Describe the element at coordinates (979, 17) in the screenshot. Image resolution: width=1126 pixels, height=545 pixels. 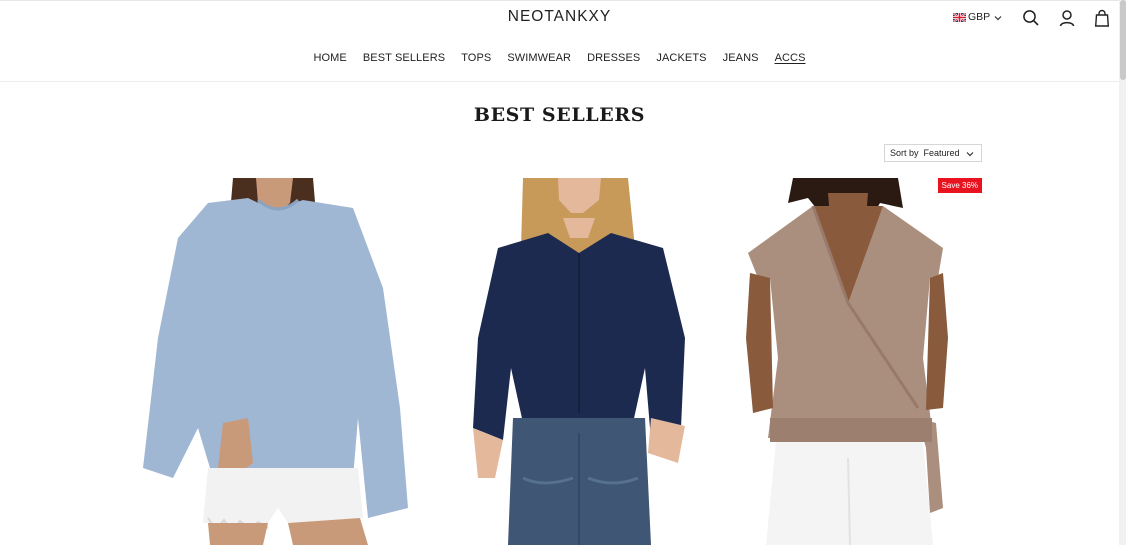
I see `currency-label: GBP` at that location.